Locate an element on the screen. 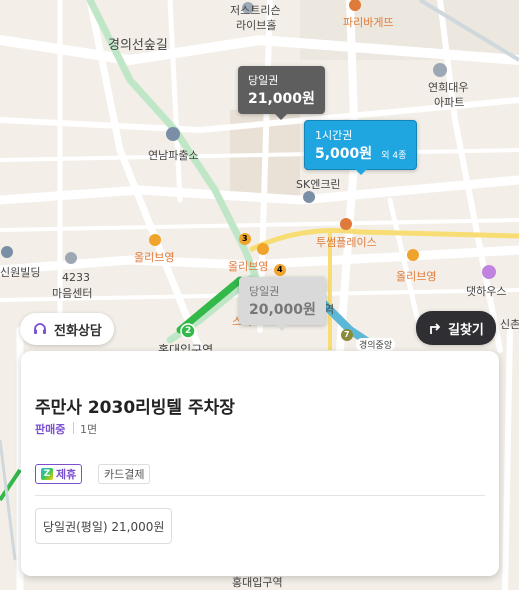 This screenshot has height=590, width=519. poi-building-icon is located at coordinates (7, 252).